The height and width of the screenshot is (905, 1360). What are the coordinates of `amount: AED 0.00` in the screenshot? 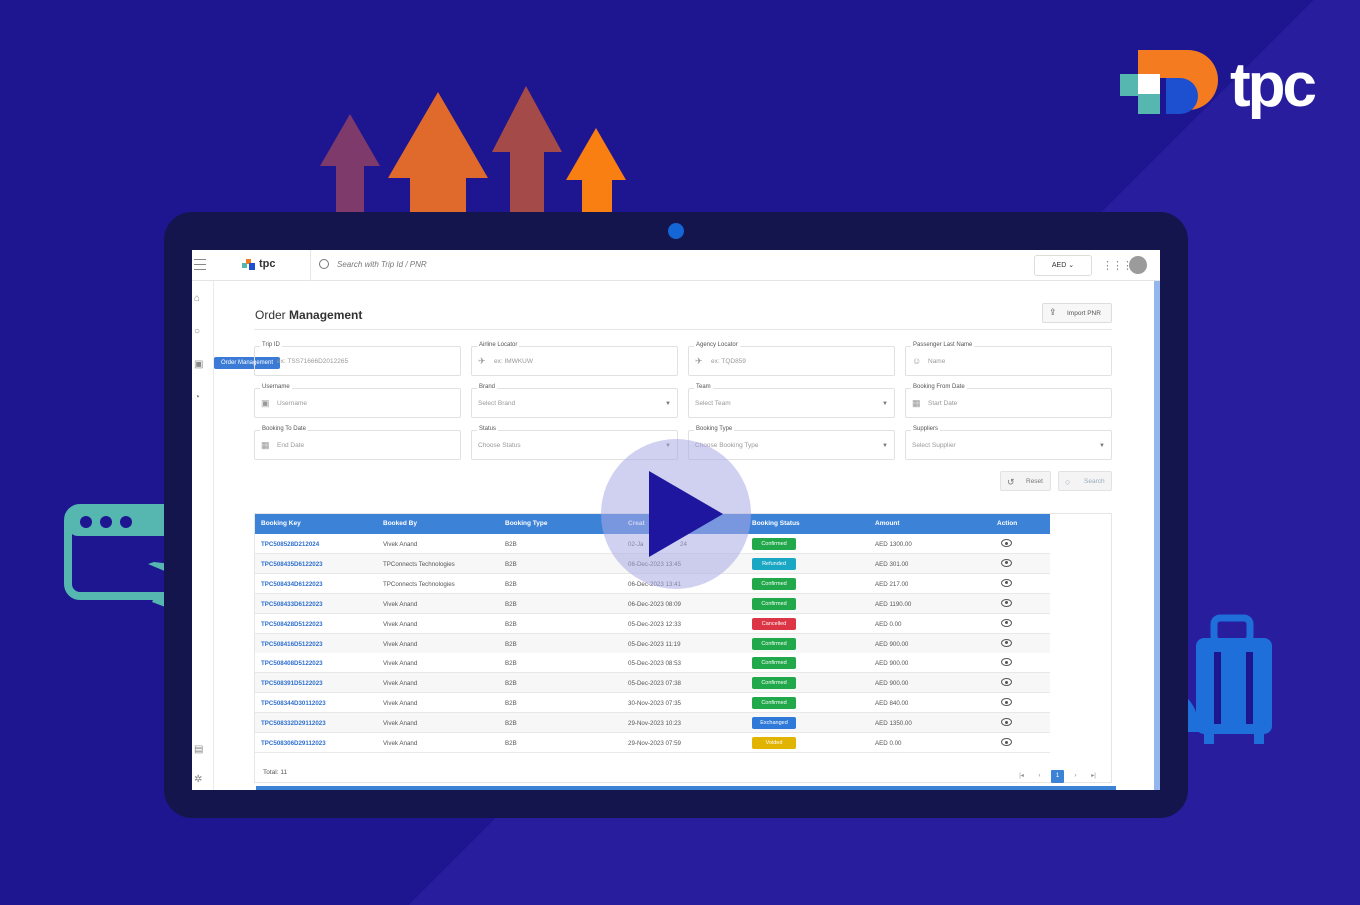 It's located at (888, 743).